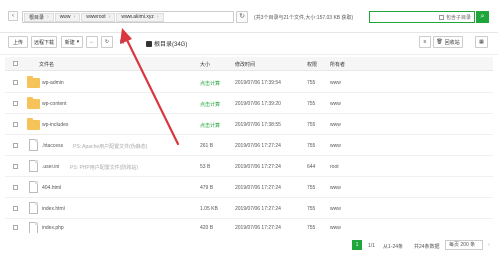 The image size is (498, 259). What do you see at coordinates (152, 91) in the screenshot?
I see `annotation-arrow-line` at bounding box center [152, 91].